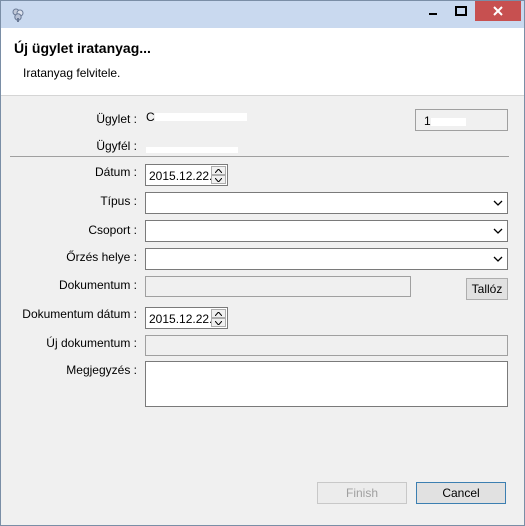  Describe the element at coordinates (362, 493) in the screenshot. I see `finish-button: Finish` at that location.